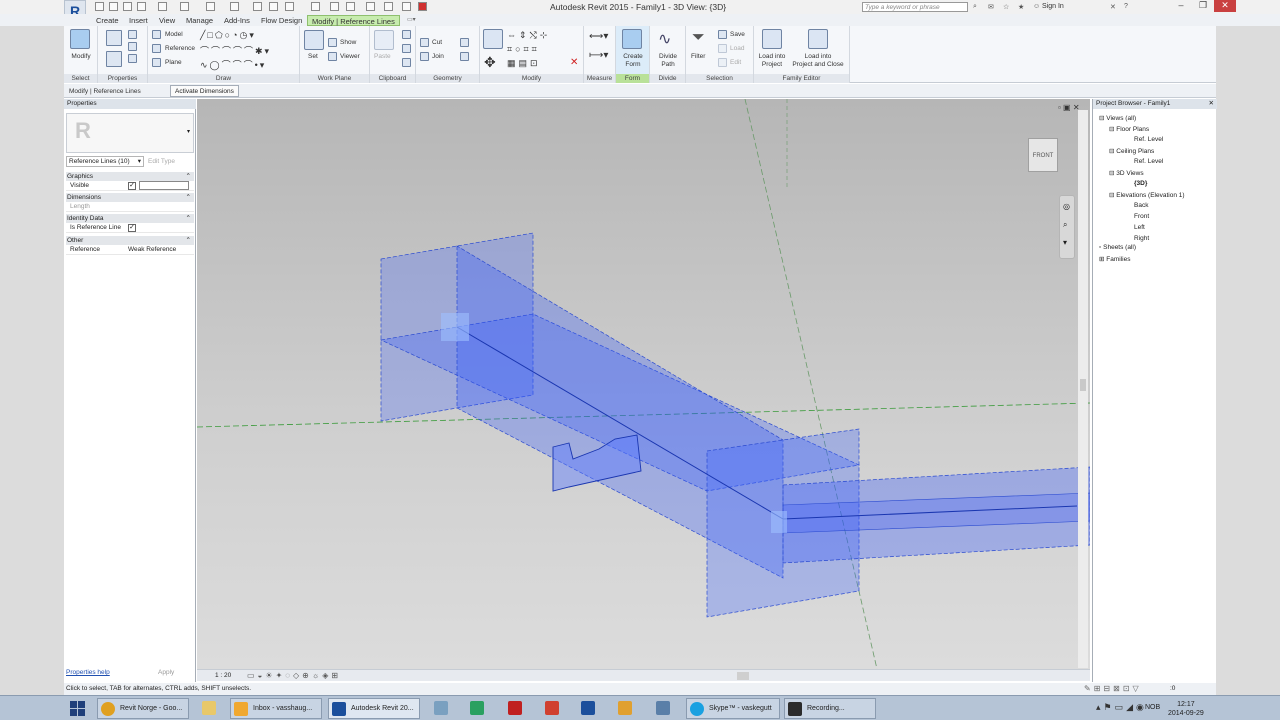  I want to click on pdf-icon, so click(422, 6).